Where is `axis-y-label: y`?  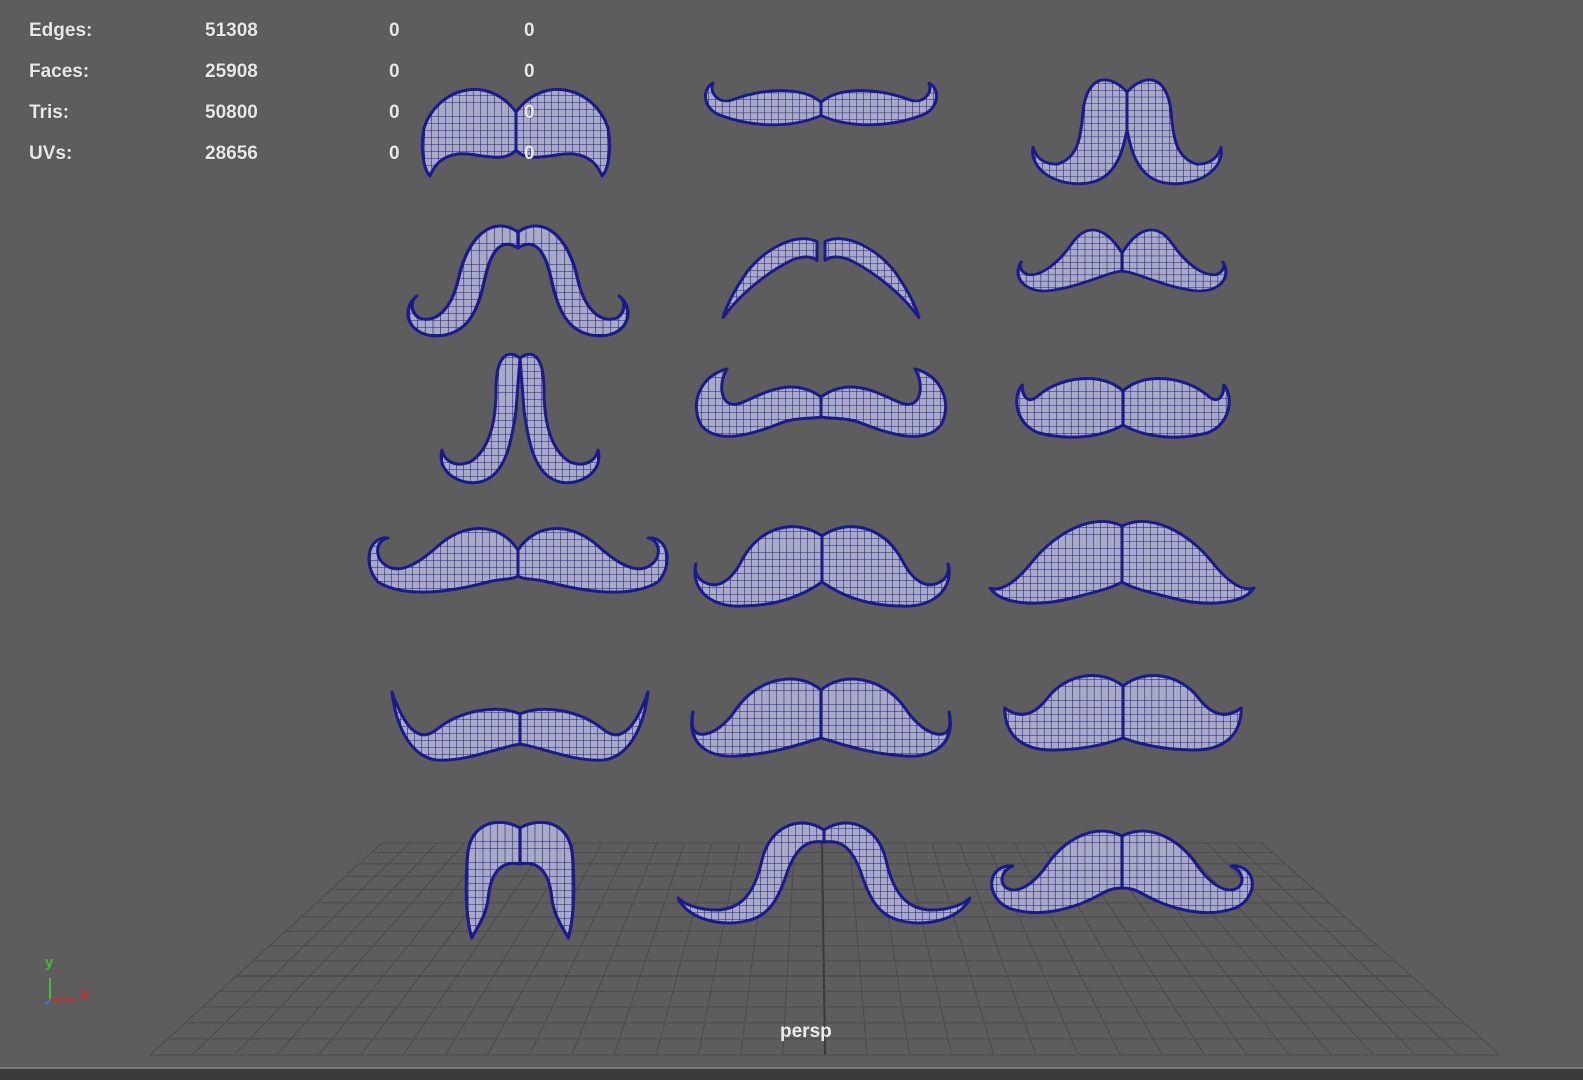 axis-y-label: y is located at coordinates (49, 962).